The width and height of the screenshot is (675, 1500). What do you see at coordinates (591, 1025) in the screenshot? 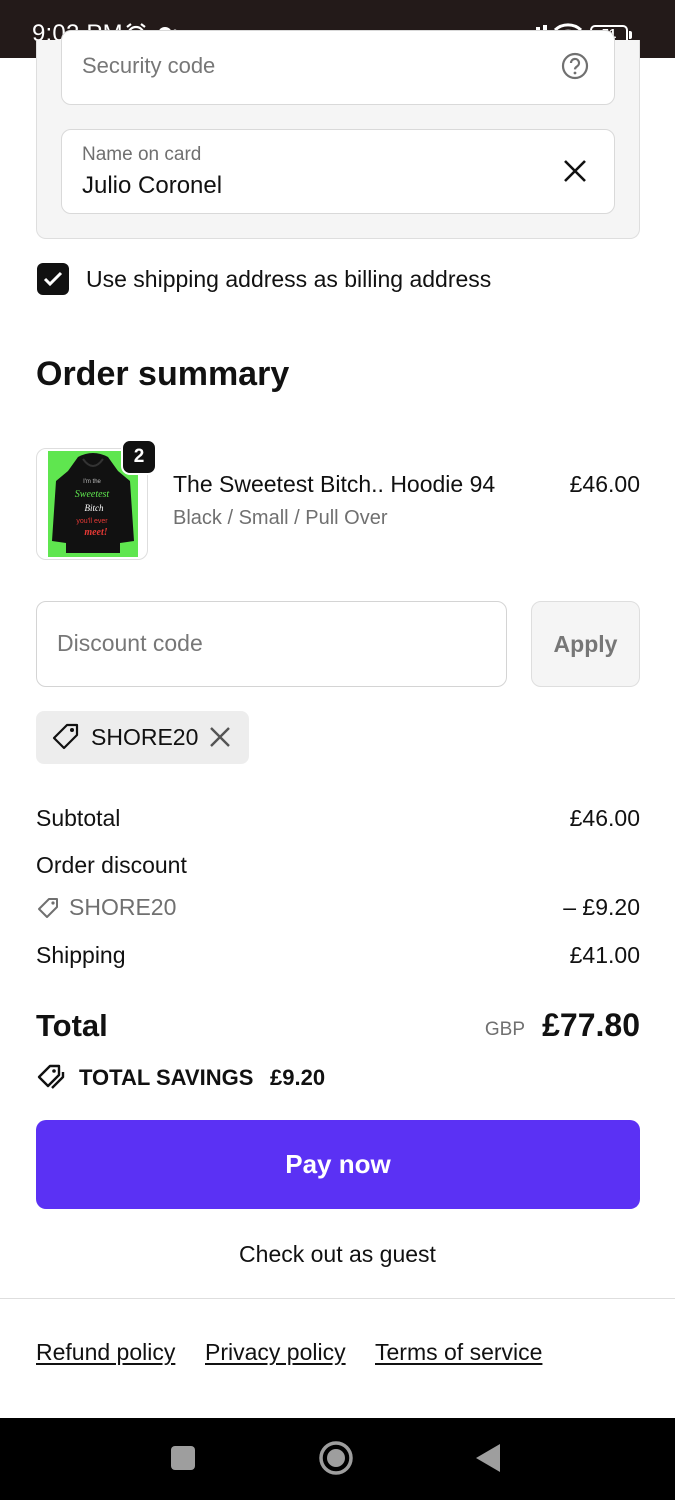
I see `total-value: £77.80` at bounding box center [591, 1025].